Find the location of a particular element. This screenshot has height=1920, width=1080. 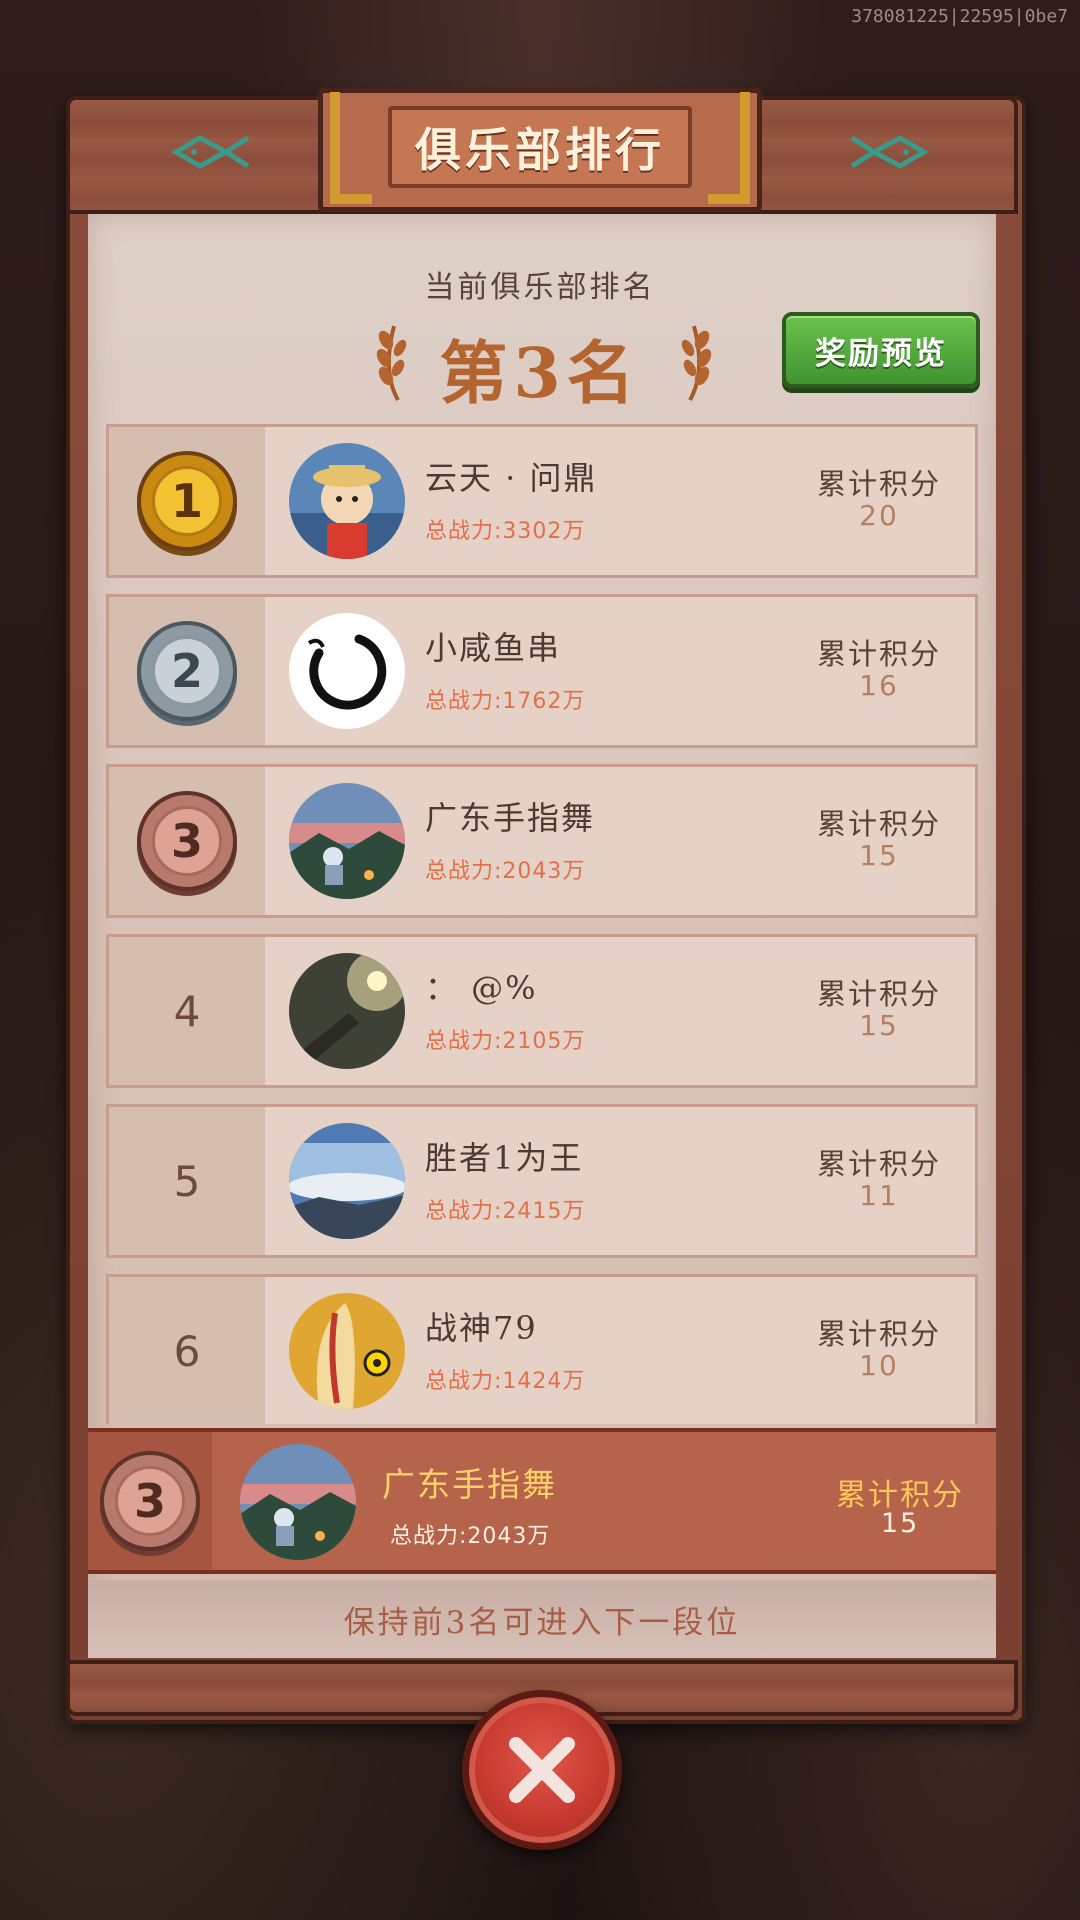

dialog-title: 俱乐部排行 is located at coordinates (540, 147).